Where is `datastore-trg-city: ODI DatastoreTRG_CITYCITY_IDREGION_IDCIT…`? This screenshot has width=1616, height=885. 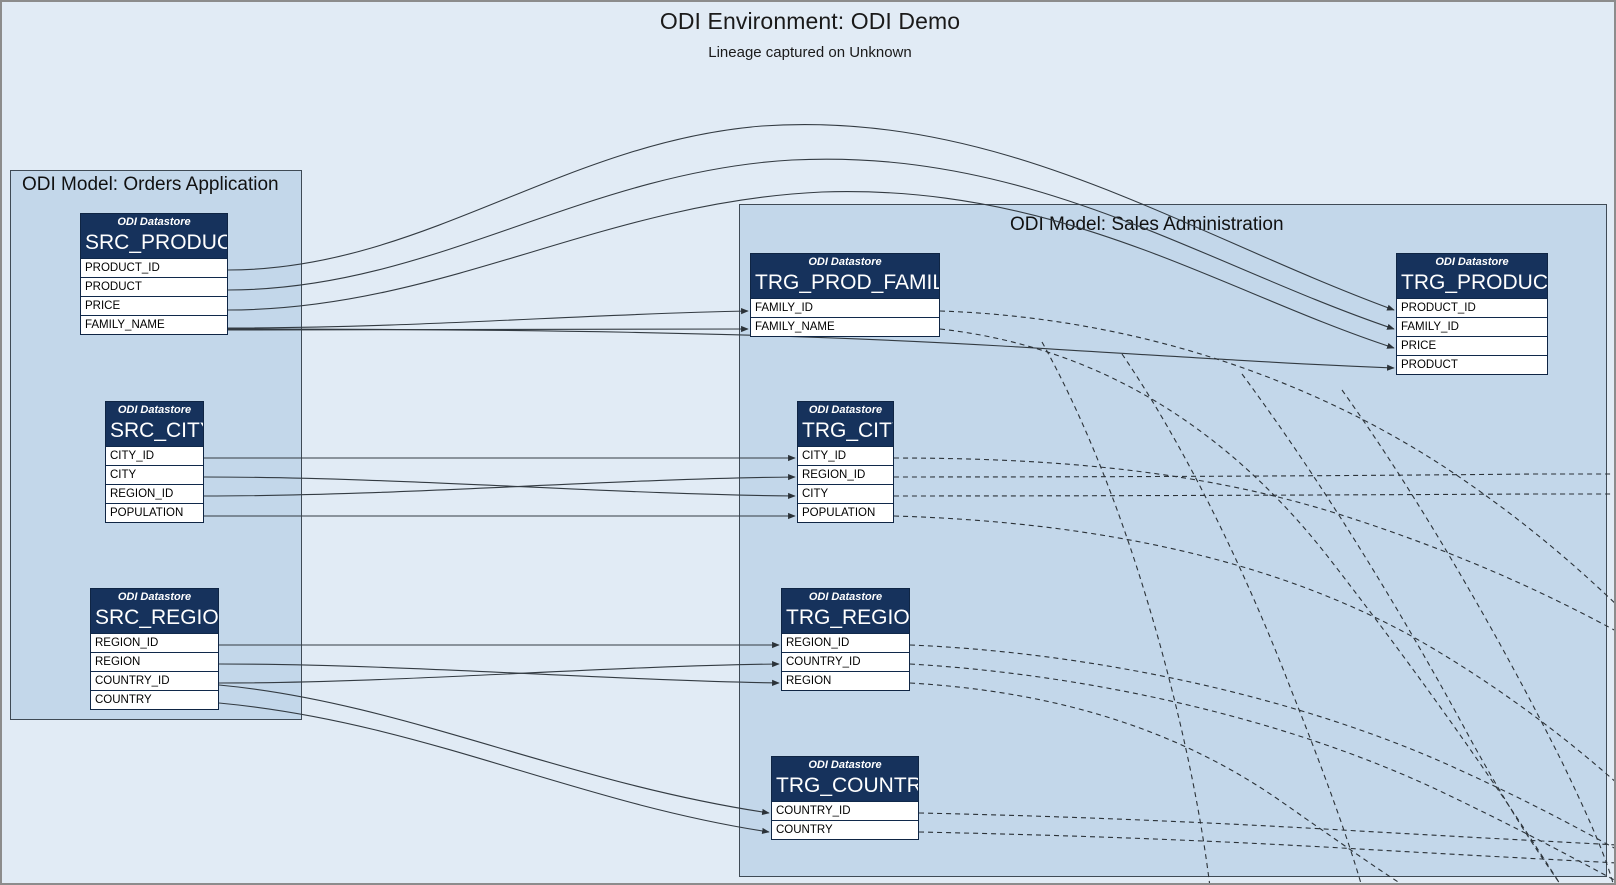 datastore-trg-city: ODI DatastoreTRG_CITYCITY_IDREGION_IDCIT… is located at coordinates (845, 462).